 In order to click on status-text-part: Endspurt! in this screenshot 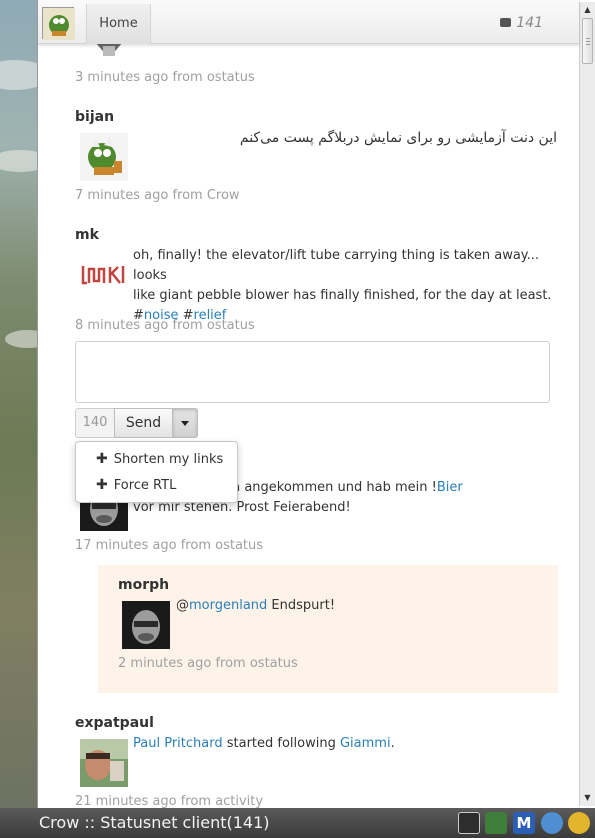, I will do `click(301, 605)`.